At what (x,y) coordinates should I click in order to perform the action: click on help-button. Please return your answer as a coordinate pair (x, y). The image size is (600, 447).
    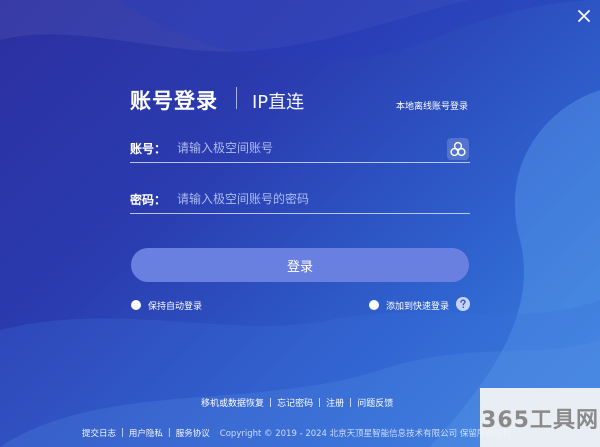
    Looking at the image, I should click on (463, 304).